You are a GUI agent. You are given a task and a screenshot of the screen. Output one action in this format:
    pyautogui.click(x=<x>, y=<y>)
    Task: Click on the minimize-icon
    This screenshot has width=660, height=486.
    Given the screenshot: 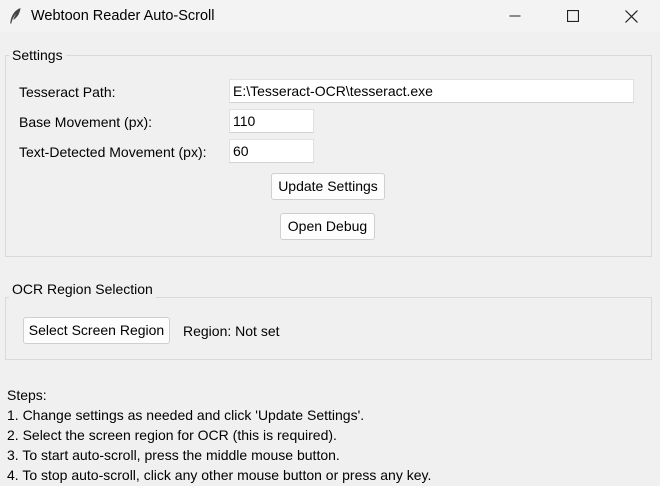 What is the action you would take?
    pyautogui.click(x=515, y=16)
    